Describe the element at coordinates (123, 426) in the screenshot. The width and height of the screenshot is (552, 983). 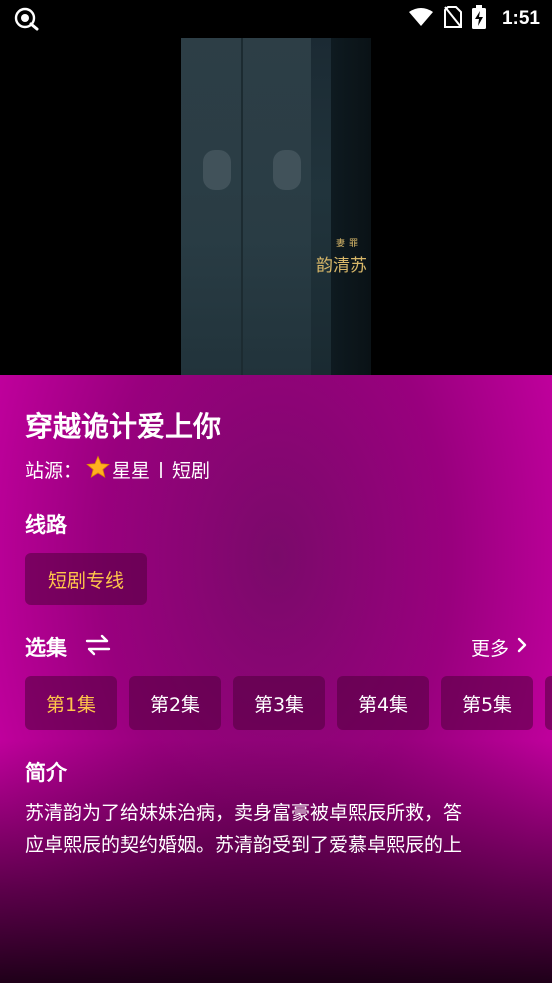
I see `drama-title: 穿越诡计爱上你` at that location.